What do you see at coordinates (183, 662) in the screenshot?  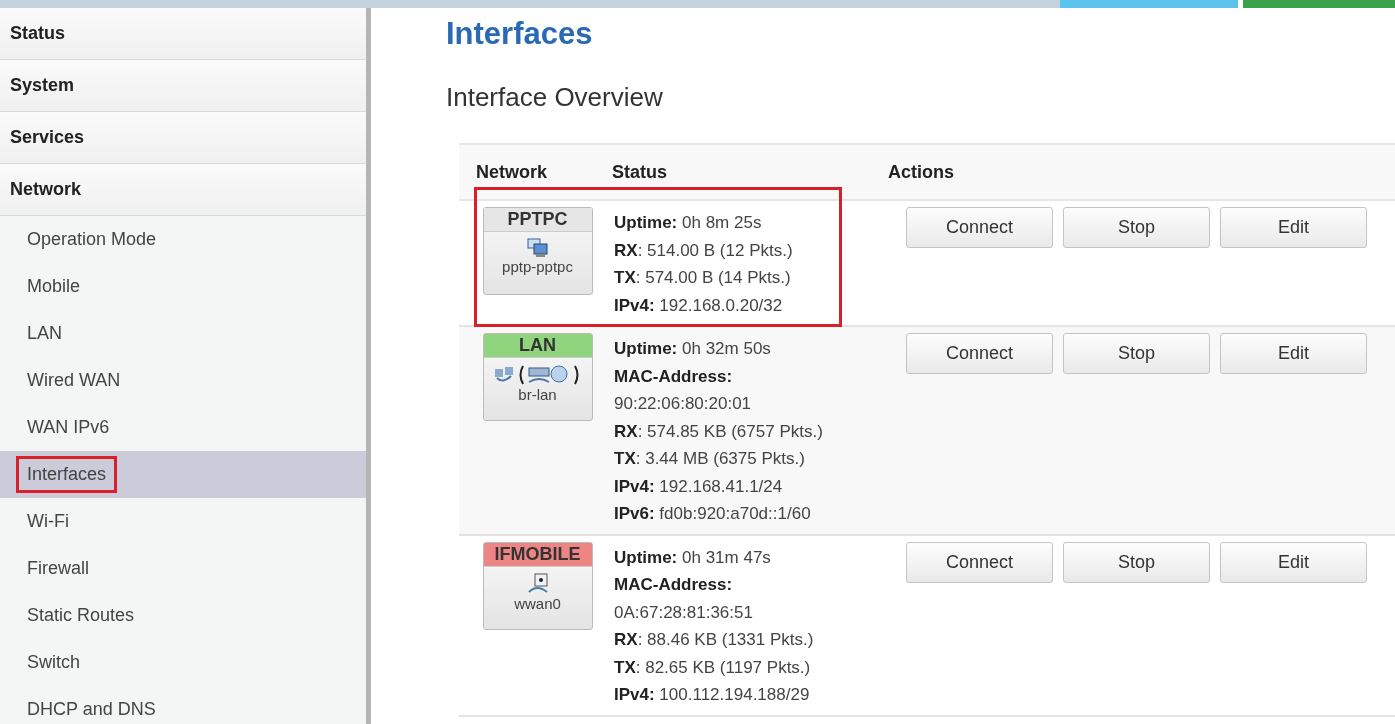 I see `sidebar-item: Switch` at bounding box center [183, 662].